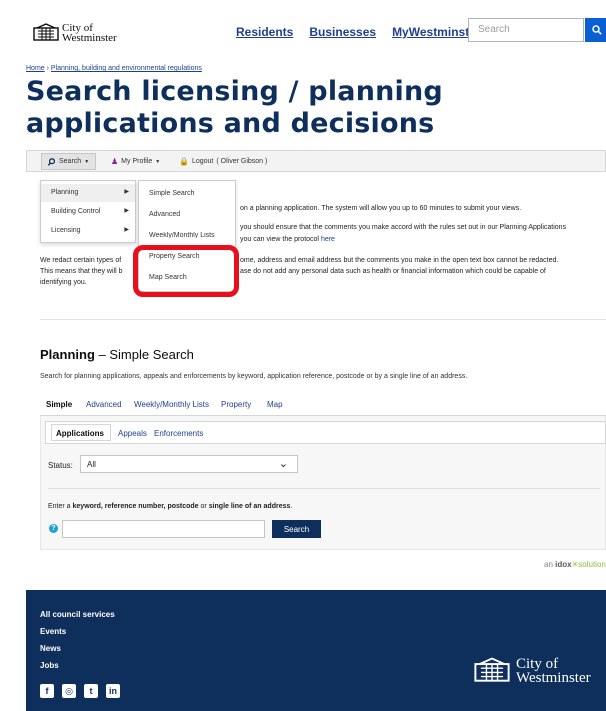  What do you see at coordinates (144, 354) in the screenshot?
I see `section-title-rest: – Simple Search` at bounding box center [144, 354].